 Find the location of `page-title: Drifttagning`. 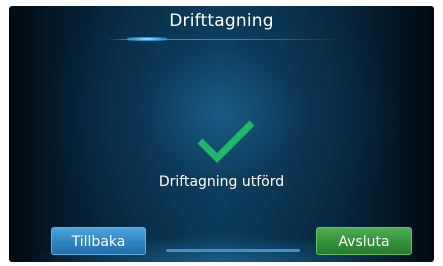

page-title: Drifttagning is located at coordinates (221, 21).